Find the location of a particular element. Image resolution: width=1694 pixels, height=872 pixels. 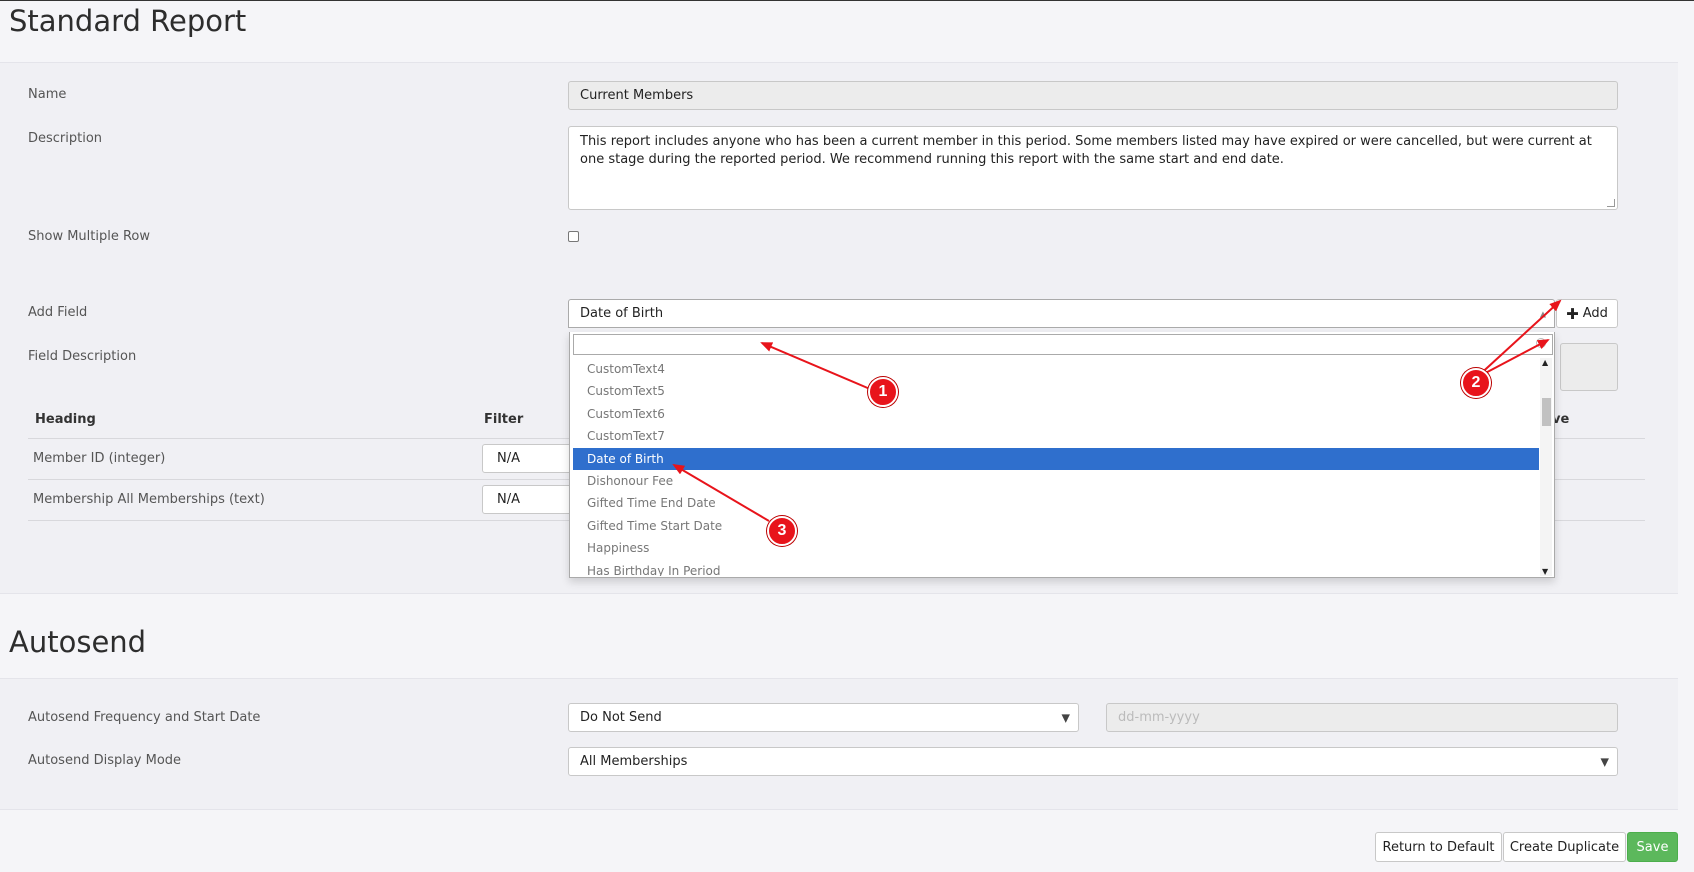

table-header-heading: Heading is located at coordinates (65, 419).